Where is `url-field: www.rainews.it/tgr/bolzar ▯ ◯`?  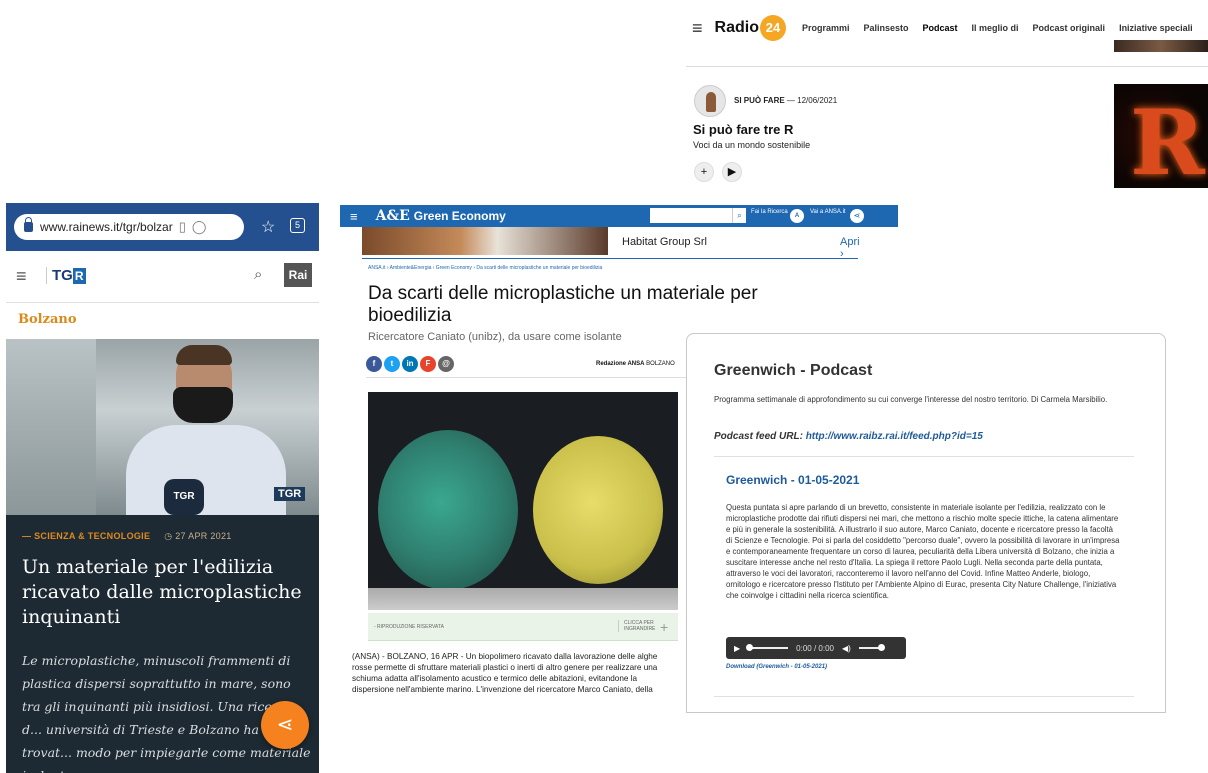 url-field: www.rainews.it/tgr/bolzar ▯ ◯ is located at coordinates (129, 227).